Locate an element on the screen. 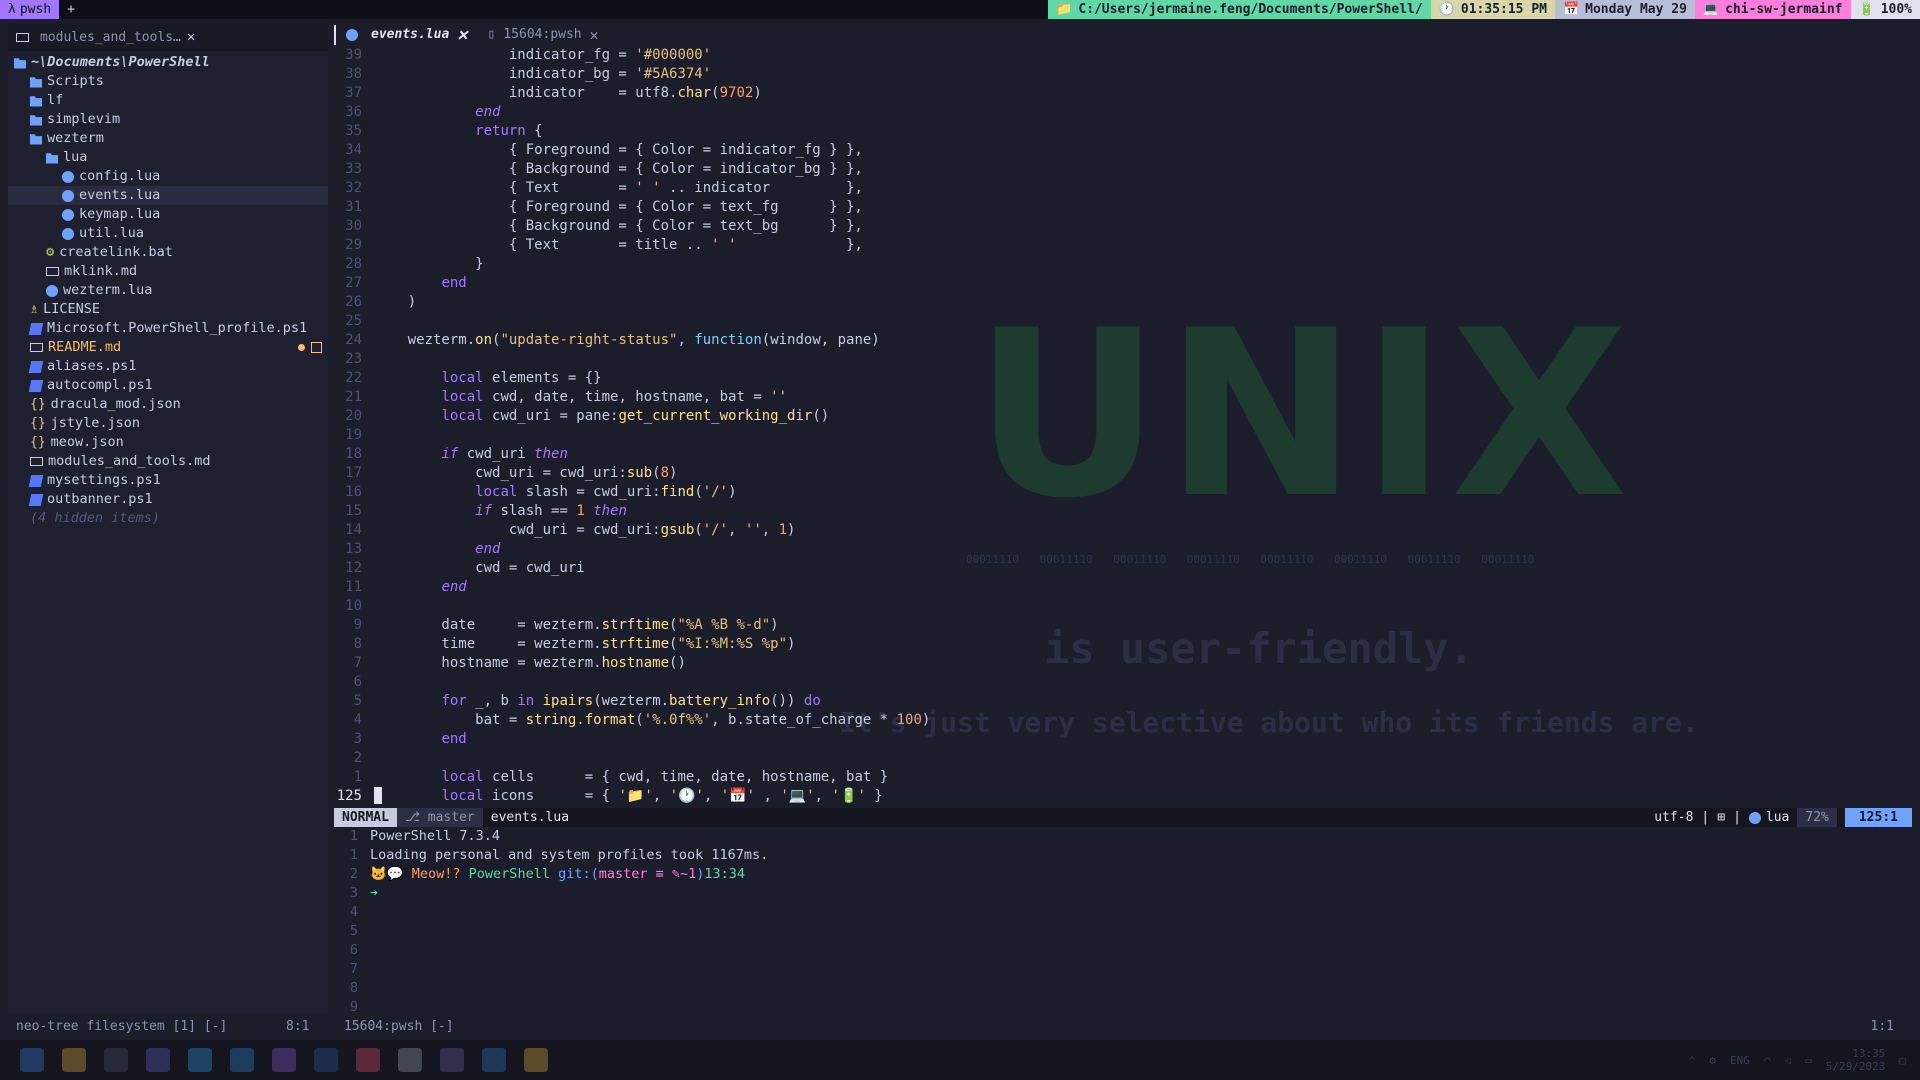 This screenshot has width=1920, height=1080. tree-item: Microsoft.PowerShell_profile.ps1 is located at coordinates (168, 328).